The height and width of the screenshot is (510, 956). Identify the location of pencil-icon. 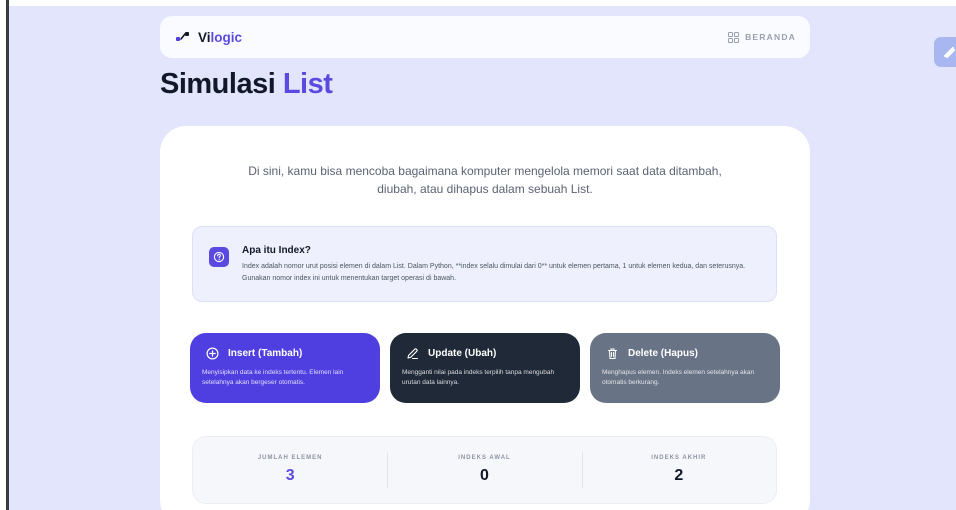
(413, 354).